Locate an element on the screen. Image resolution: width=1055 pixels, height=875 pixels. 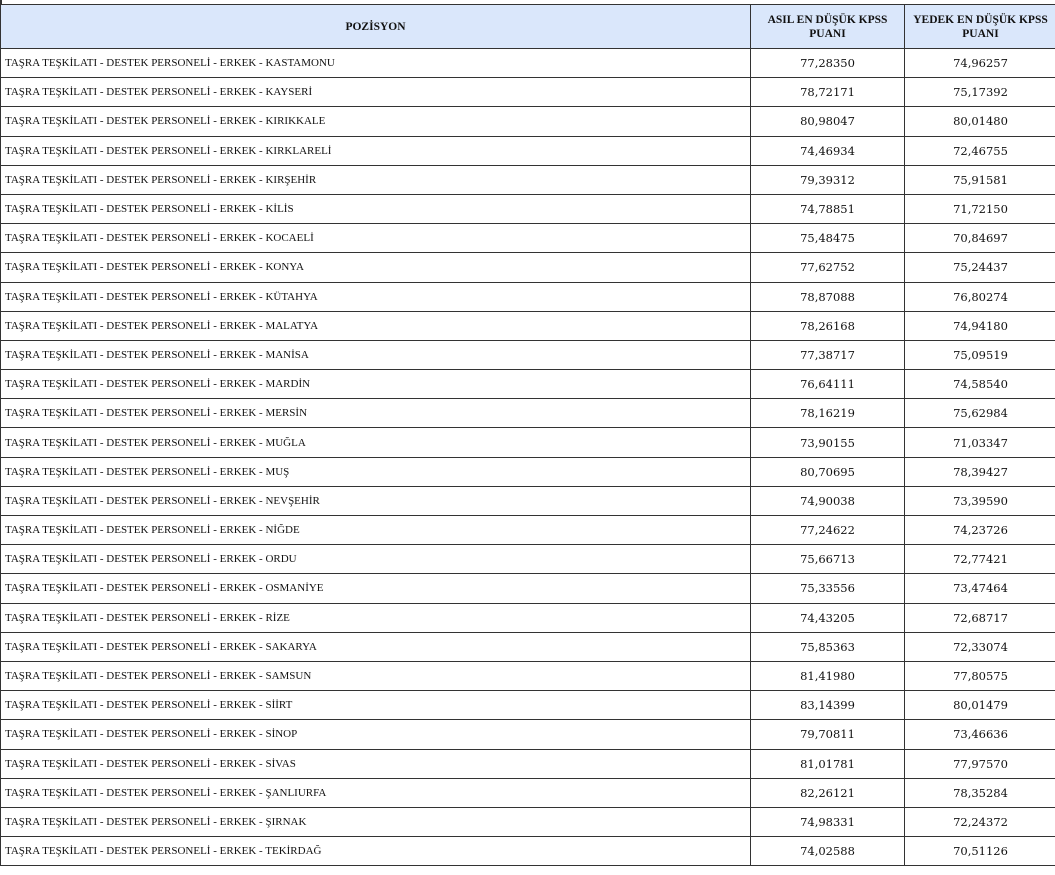
reserve-min-score-cell: 74,96257 is located at coordinates (979, 63).